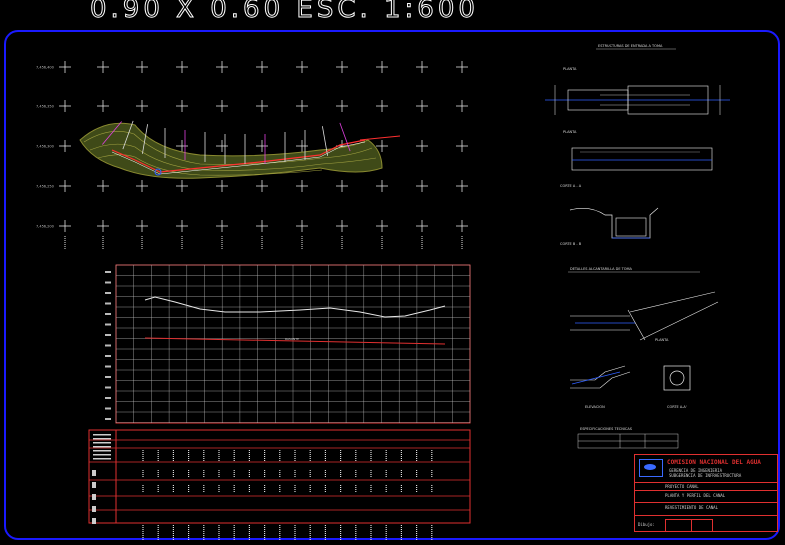 This screenshot has height=545, width=785. What do you see at coordinates (691, 507) in the screenshot?
I see `sheet-subtitle: REVESTIMIENTO DE CANAL` at bounding box center [691, 507].